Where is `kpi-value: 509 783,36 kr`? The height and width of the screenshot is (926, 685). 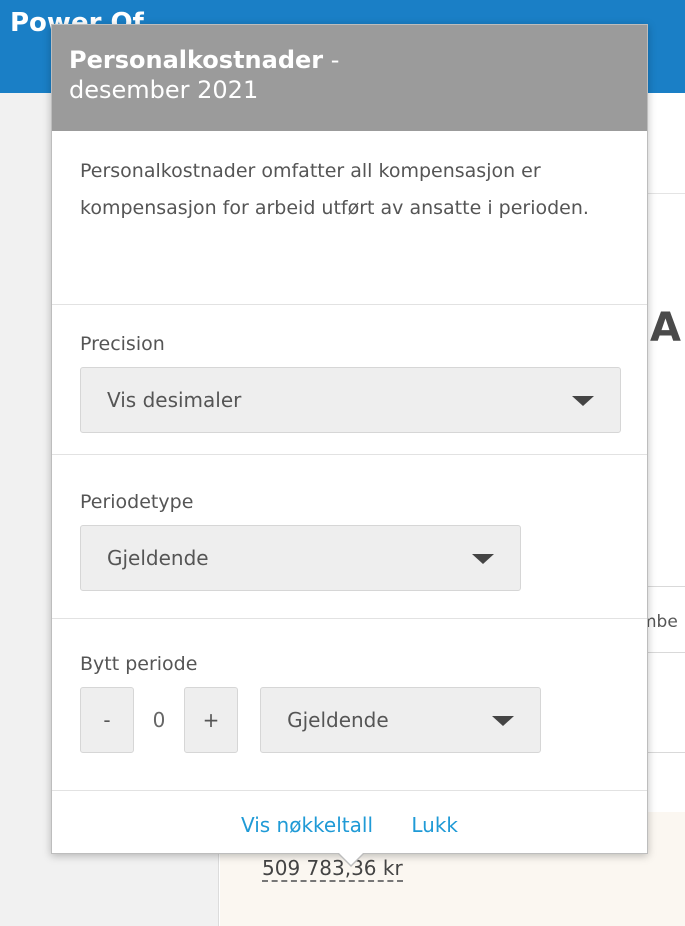
kpi-value: 509 783,36 kr is located at coordinates (332, 869).